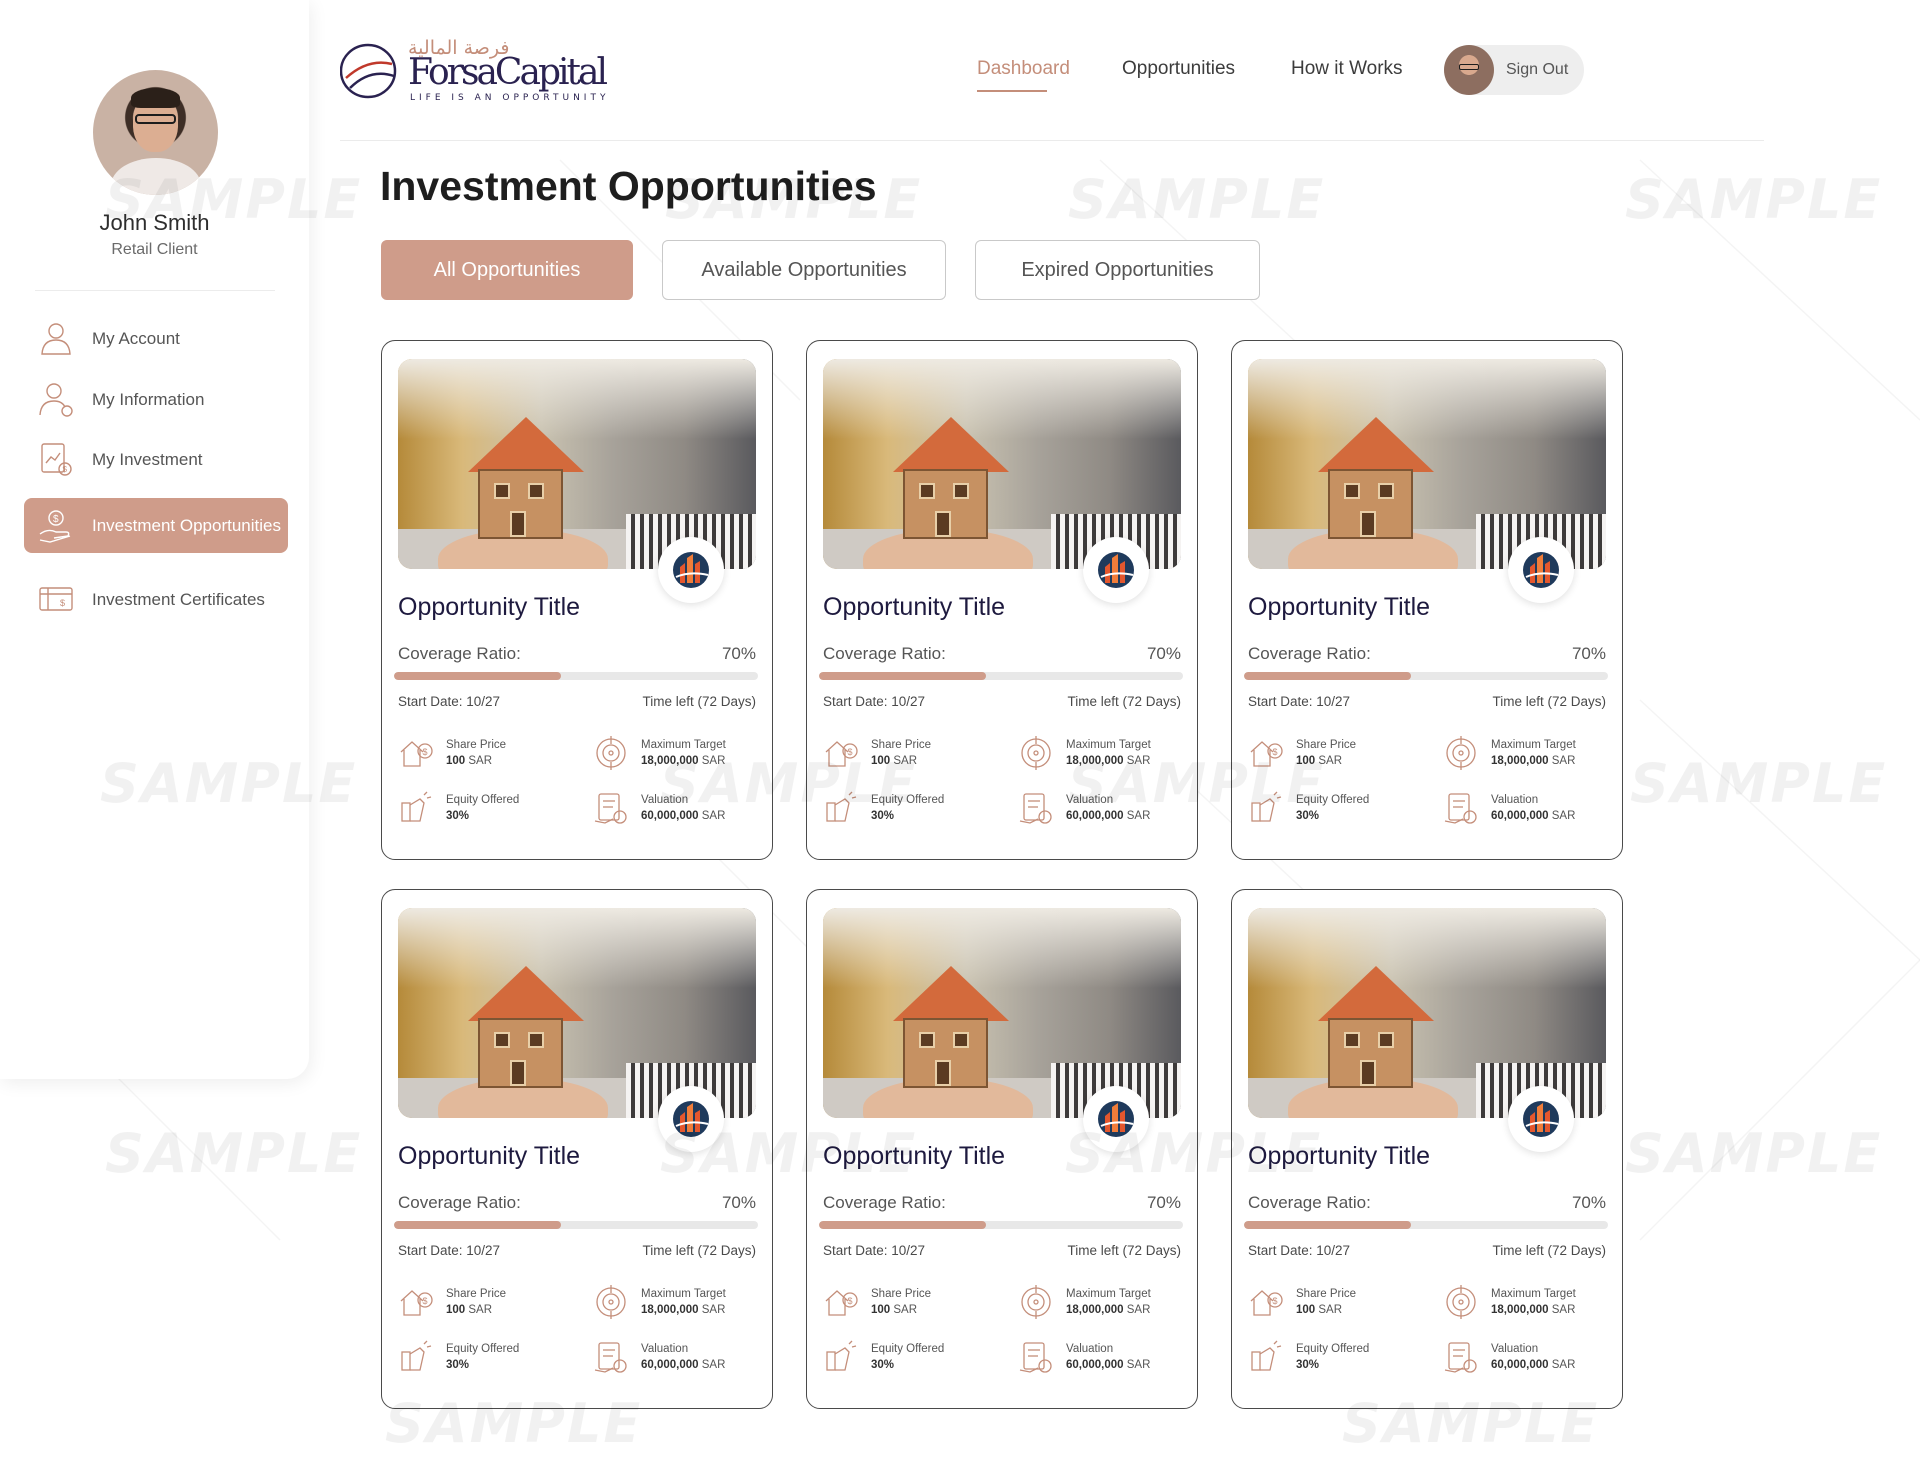  I want to click on sidebar-item-my-account: My Account, so click(156, 338).